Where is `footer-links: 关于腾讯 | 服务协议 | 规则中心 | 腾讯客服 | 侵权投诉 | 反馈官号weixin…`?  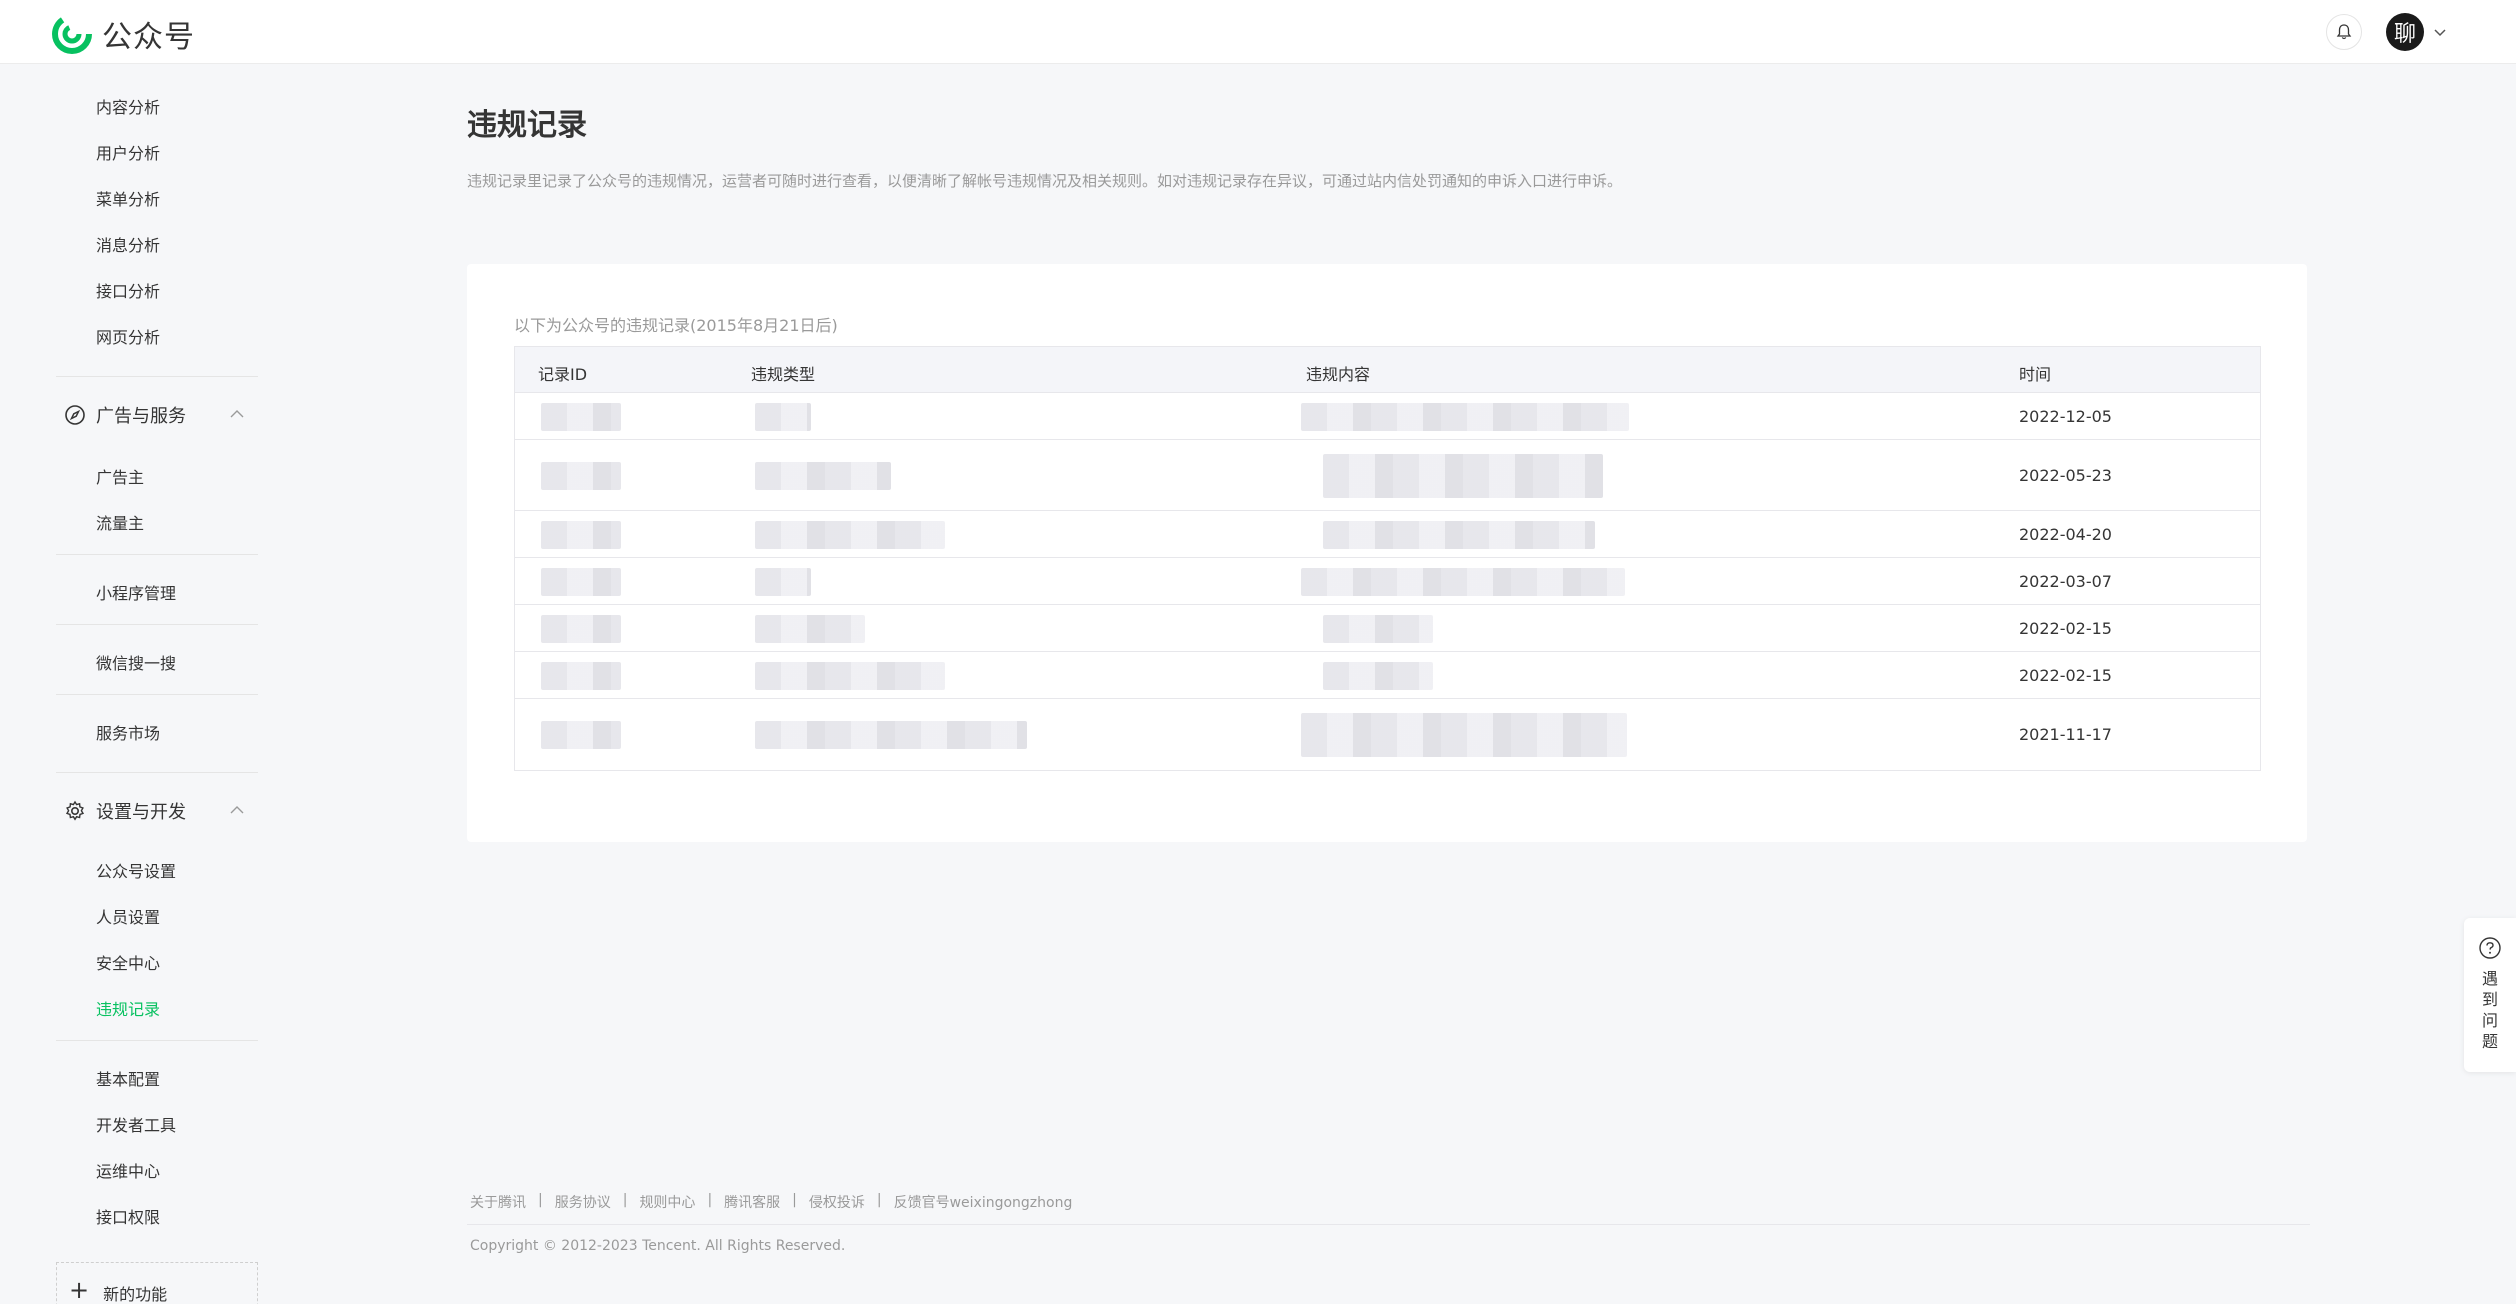
footer-links: 关于腾讯 | 服务协议 | 规则中心 | 腾讯客服 | 侵权投诉 | 反馈官号weixin… is located at coordinates (771, 1202).